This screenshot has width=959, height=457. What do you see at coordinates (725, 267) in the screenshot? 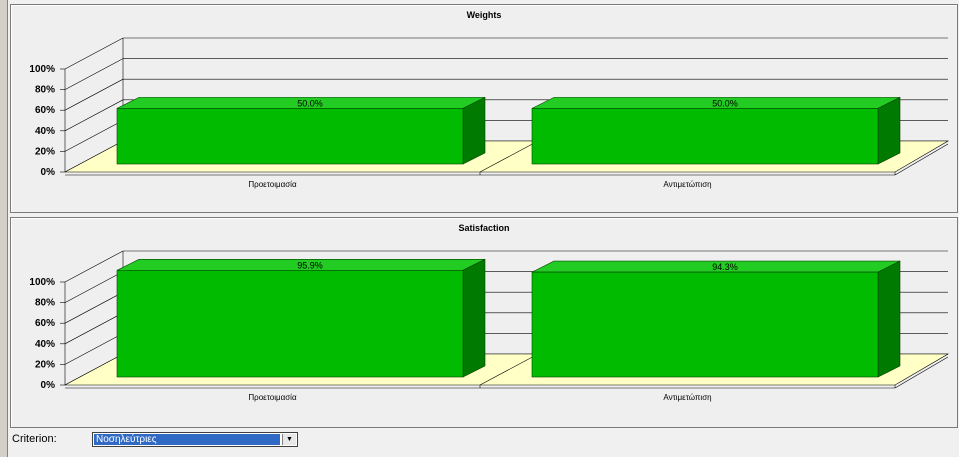
I see `bar-value-label: 94.3%` at bounding box center [725, 267].